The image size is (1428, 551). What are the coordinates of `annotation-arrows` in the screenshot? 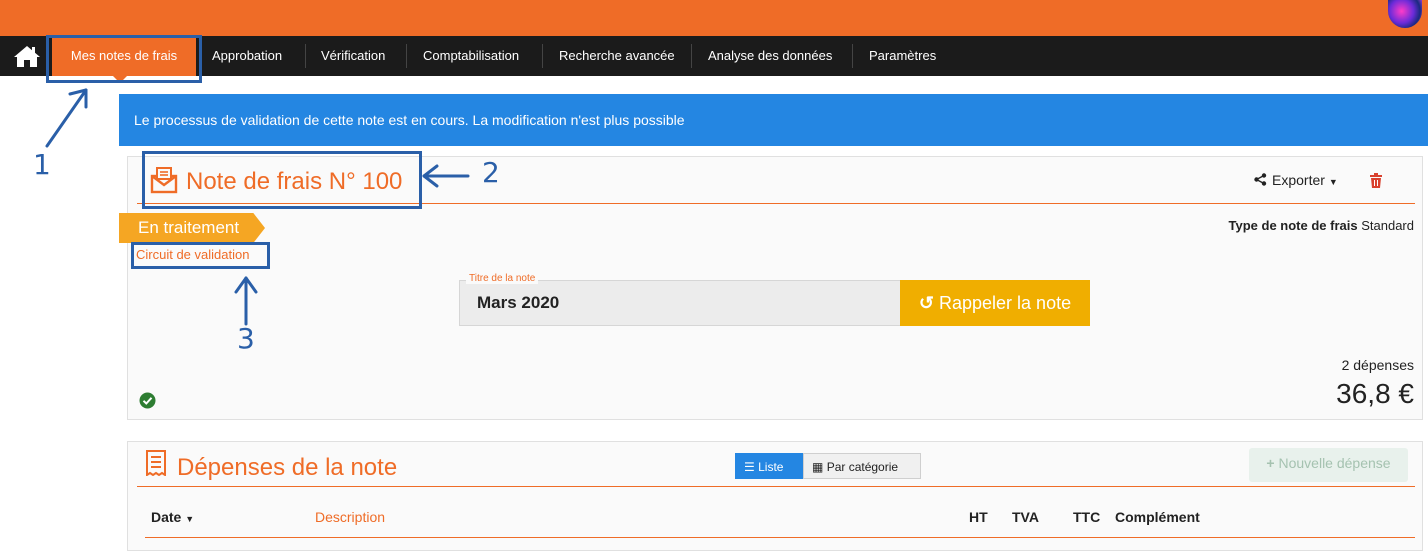 It's located at (257, 207).